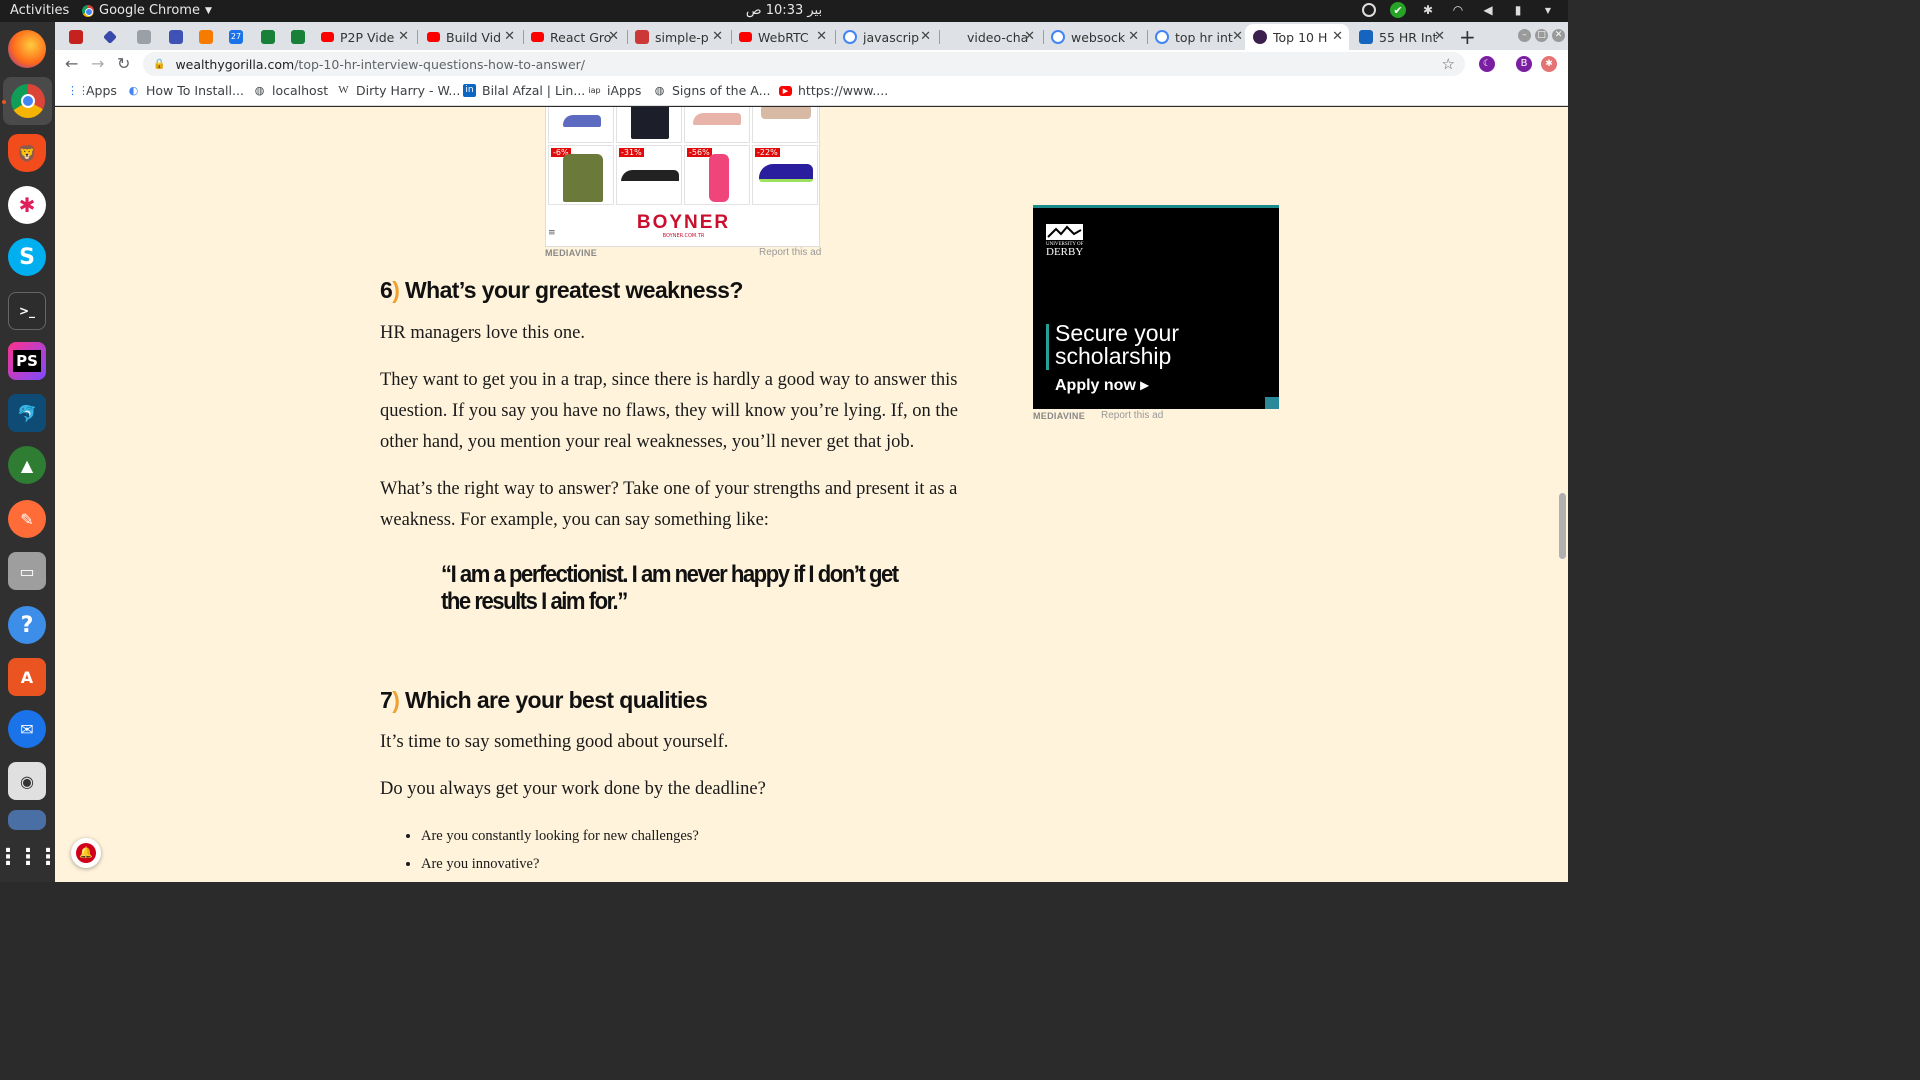  I want to click on page-scrollbar, so click(1562, 494).